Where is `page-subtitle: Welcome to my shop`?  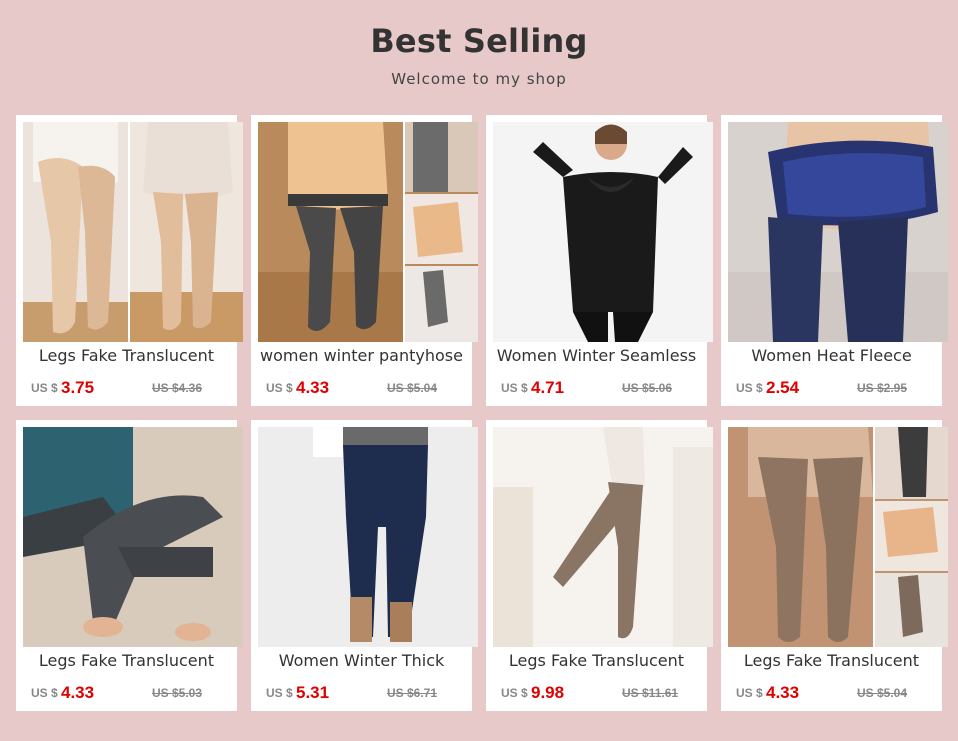
page-subtitle: Welcome to my shop is located at coordinates (479, 79).